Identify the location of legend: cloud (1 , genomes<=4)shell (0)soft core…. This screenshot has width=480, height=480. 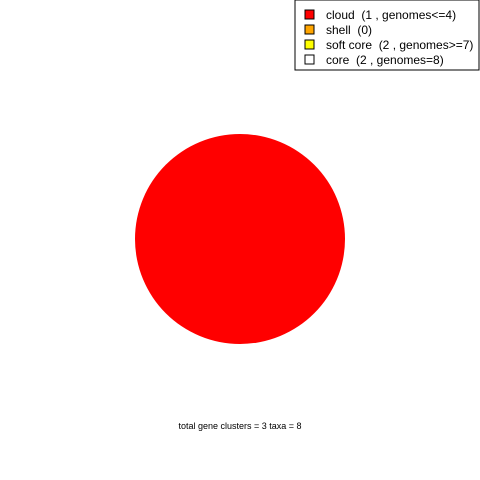
(387, 35).